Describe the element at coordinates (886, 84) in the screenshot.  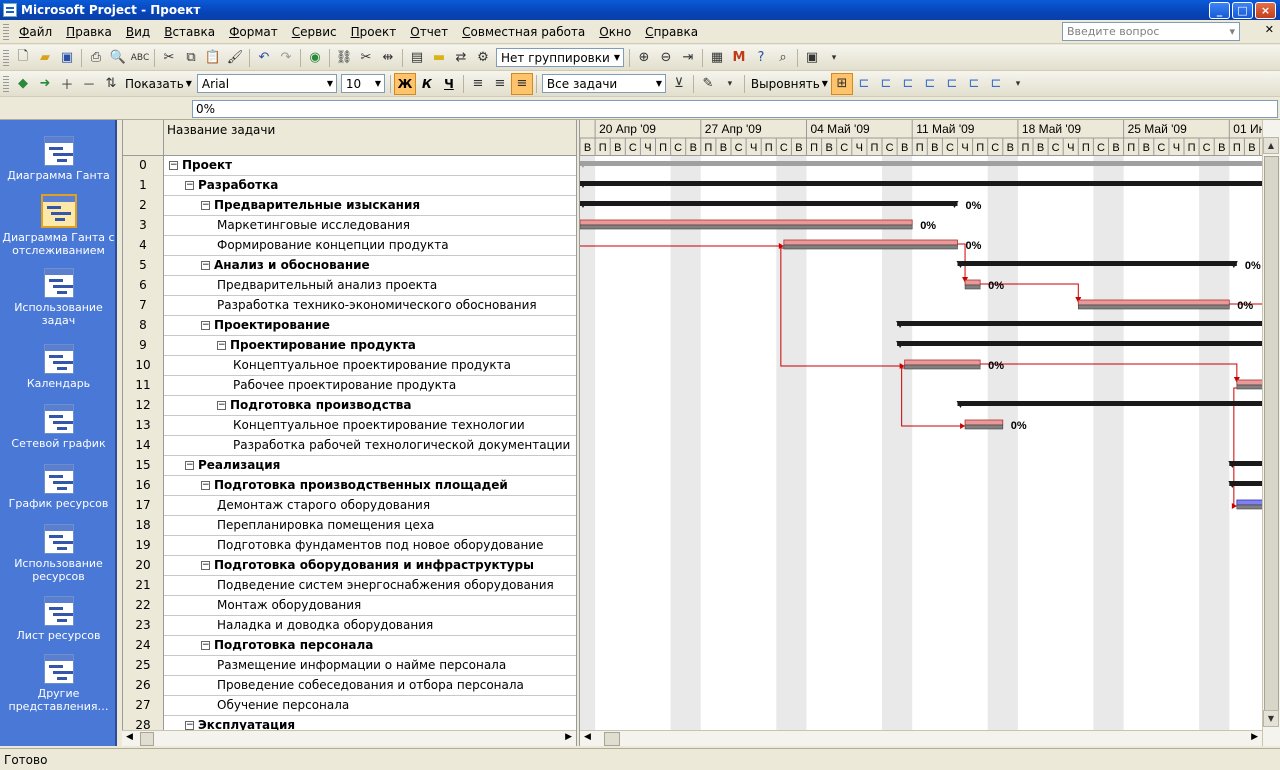
I see `network-box-icon-2: ⊏` at that location.